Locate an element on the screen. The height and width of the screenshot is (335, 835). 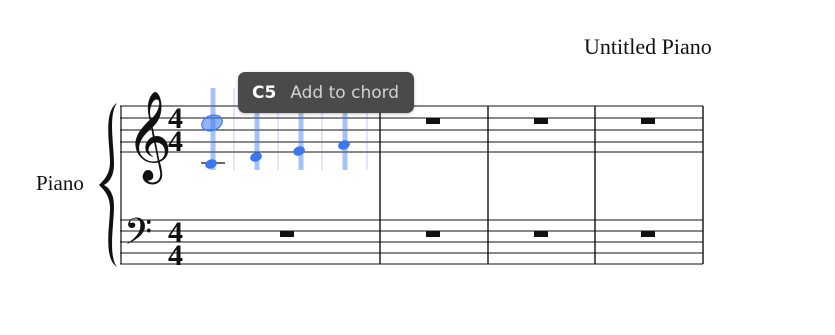
treble-time-signature: 4 4 is located at coordinates (175, 130).